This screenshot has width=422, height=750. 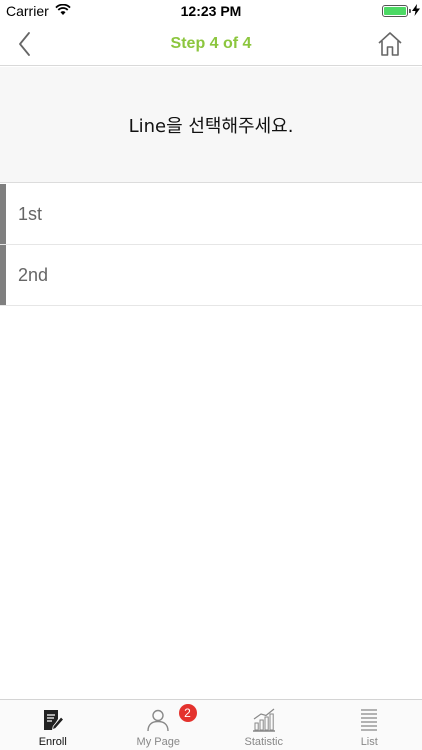 I want to click on tab-label: Statistic, so click(x=263, y=742).